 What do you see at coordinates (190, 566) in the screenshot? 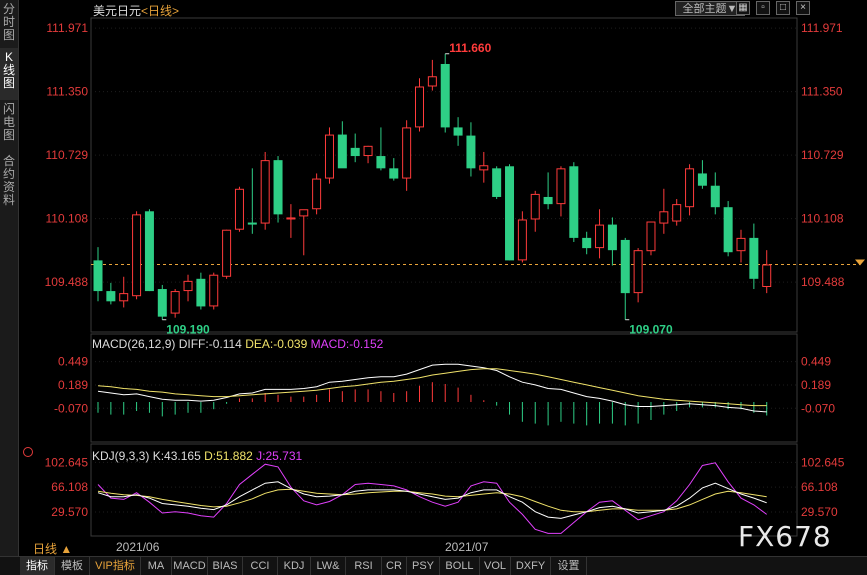
I see `indicator-tab-macd: MACD` at bounding box center [190, 566].